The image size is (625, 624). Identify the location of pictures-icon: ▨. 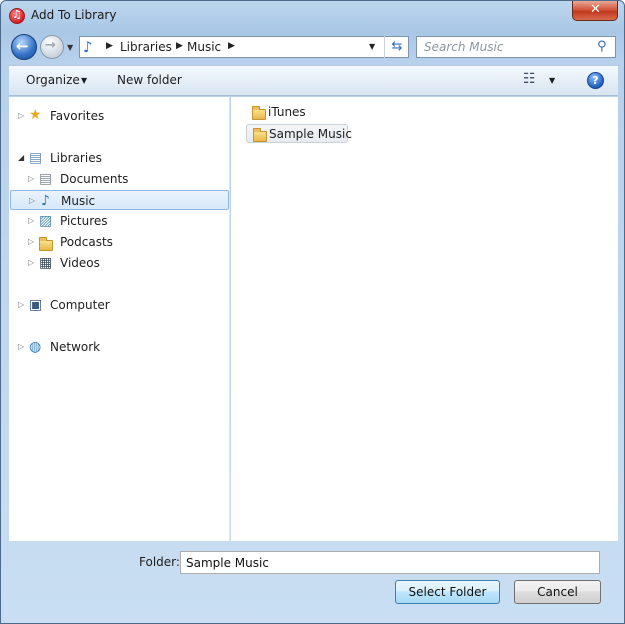
(46, 221).